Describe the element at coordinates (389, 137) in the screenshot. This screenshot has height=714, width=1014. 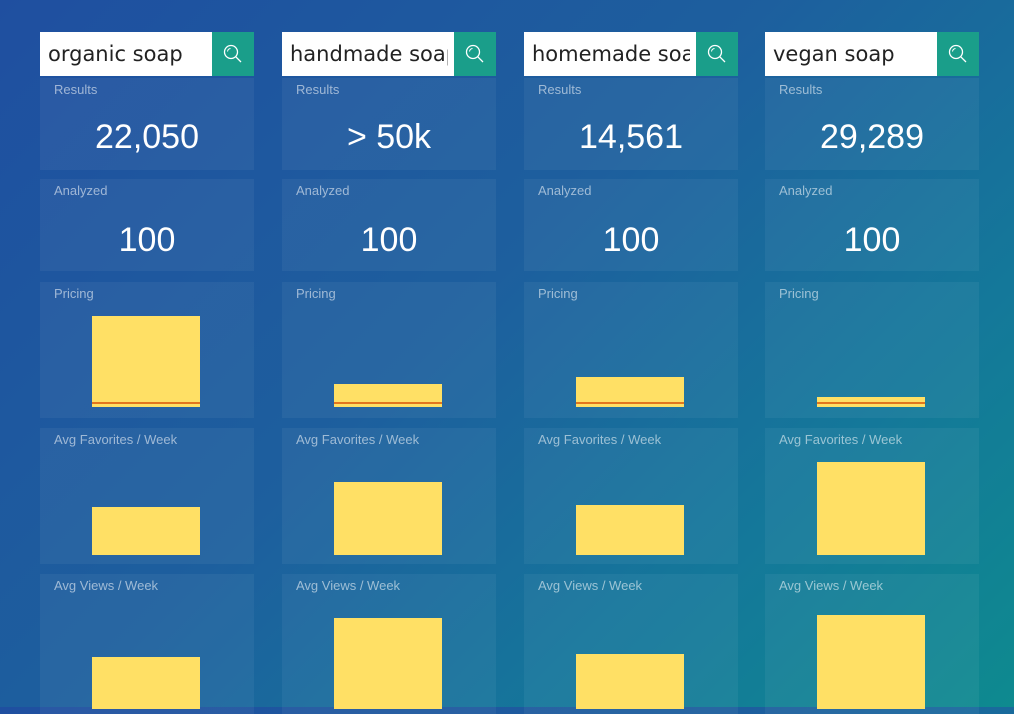
I see `results-count: > 50k` at that location.